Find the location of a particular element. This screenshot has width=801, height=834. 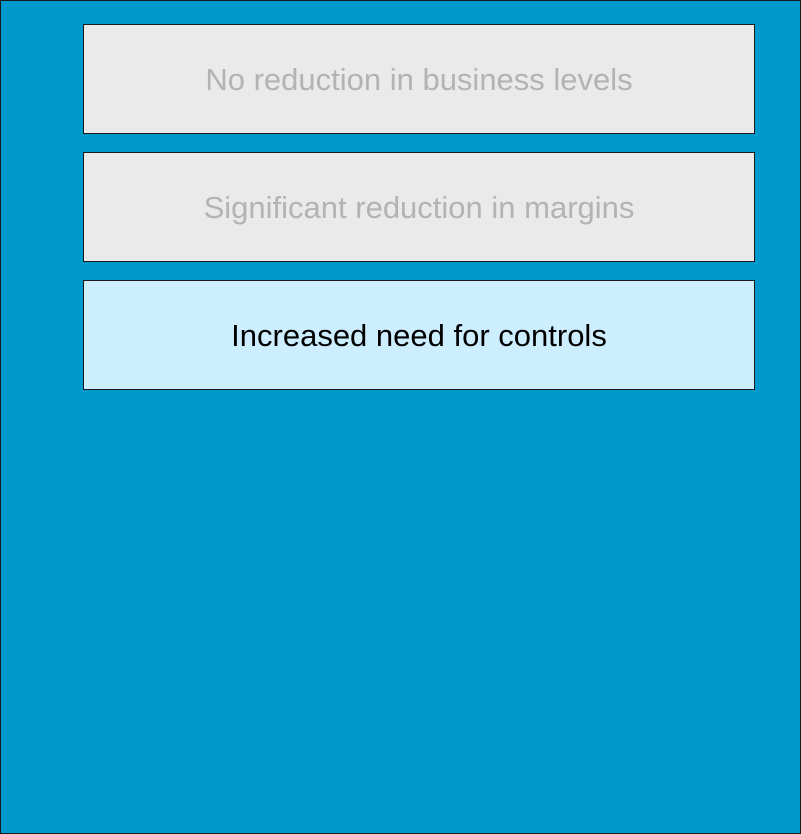

item-label: No reduction in business levels is located at coordinates (419, 79).